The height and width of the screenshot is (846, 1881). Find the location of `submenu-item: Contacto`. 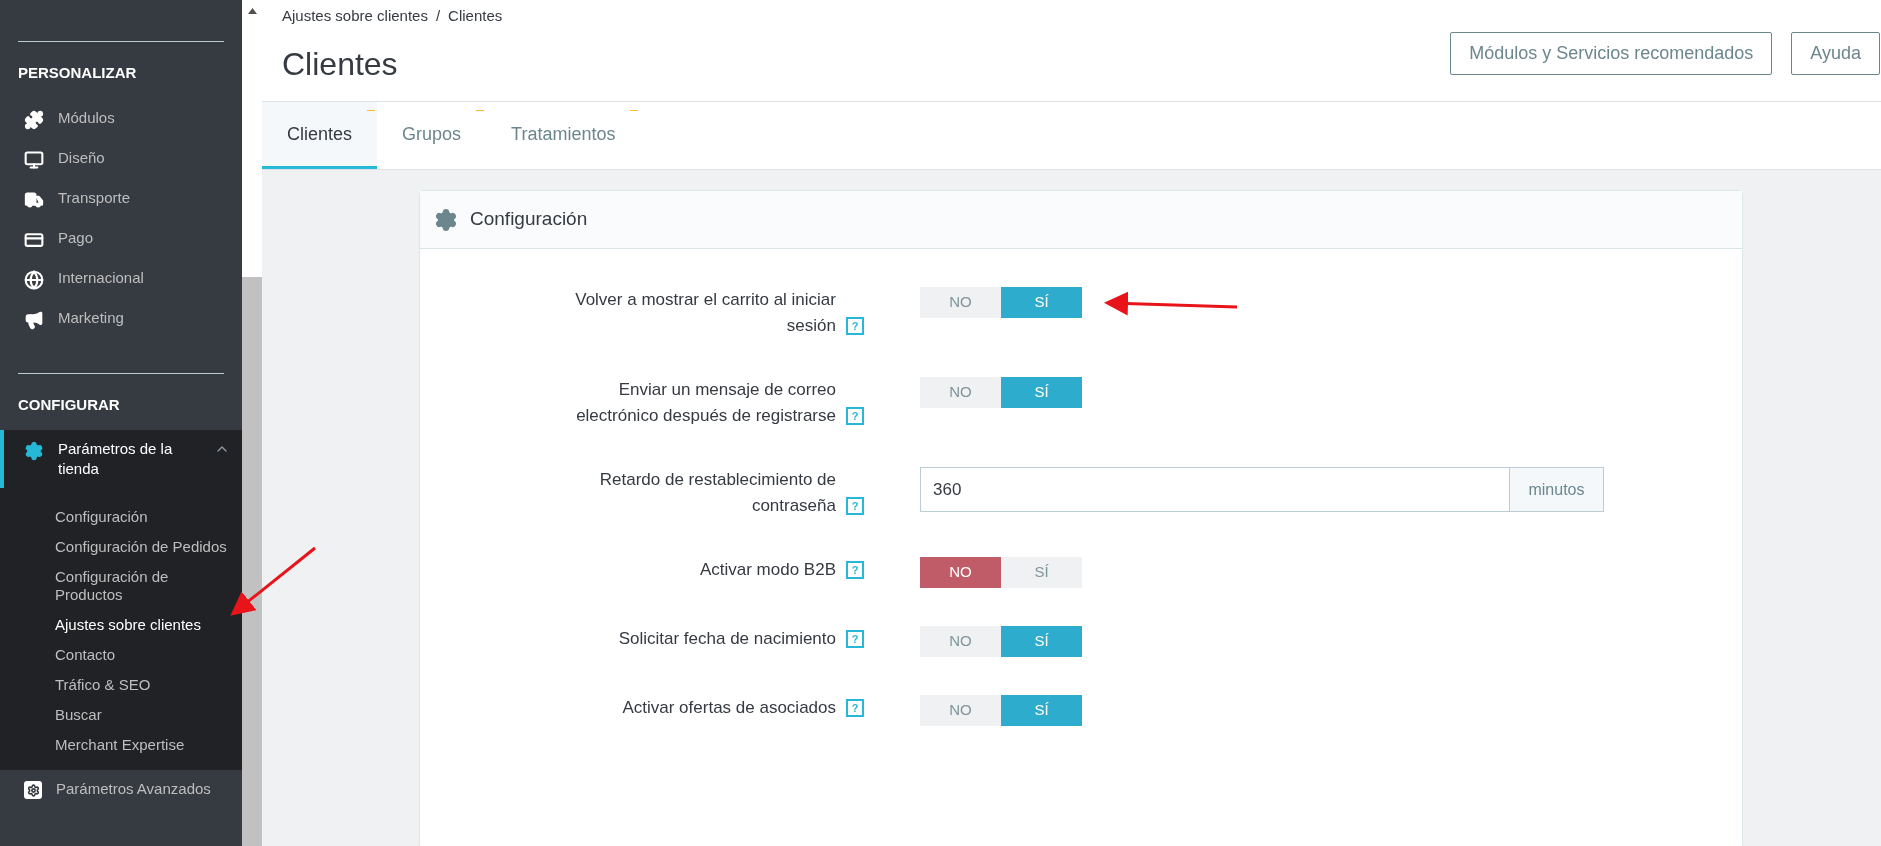

submenu-item: Contacto is located at coordinates (121, 655).